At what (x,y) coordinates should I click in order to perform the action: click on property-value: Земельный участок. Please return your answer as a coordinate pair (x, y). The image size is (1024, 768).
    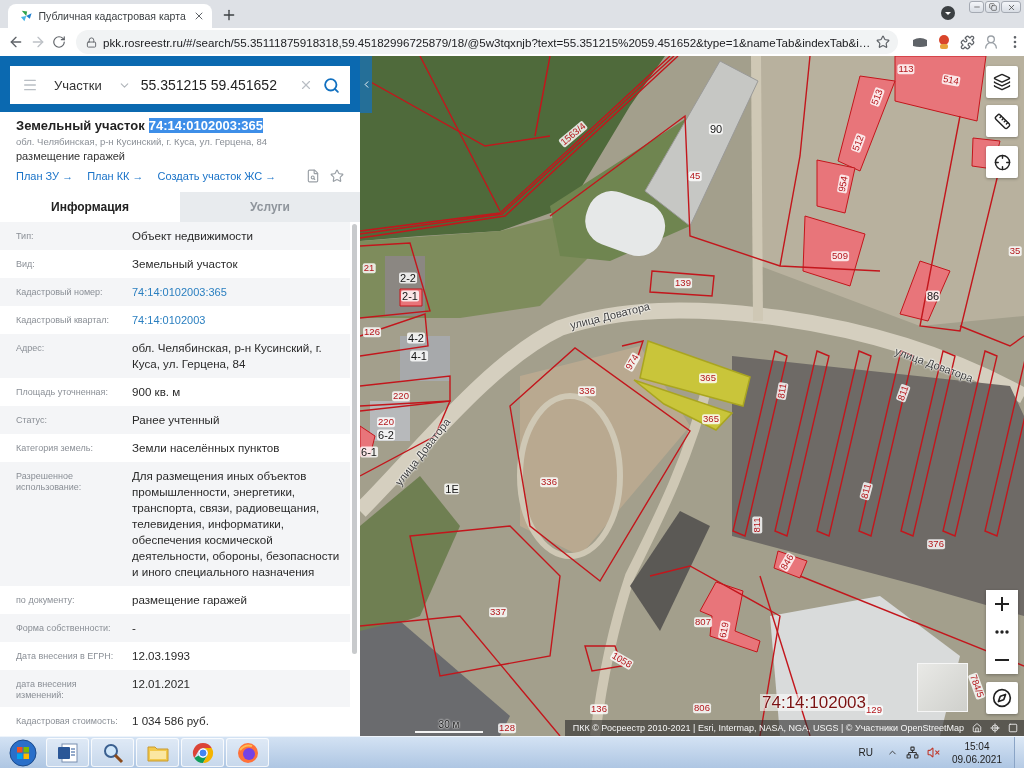
    Looking at the image, I should click on (185, 264).